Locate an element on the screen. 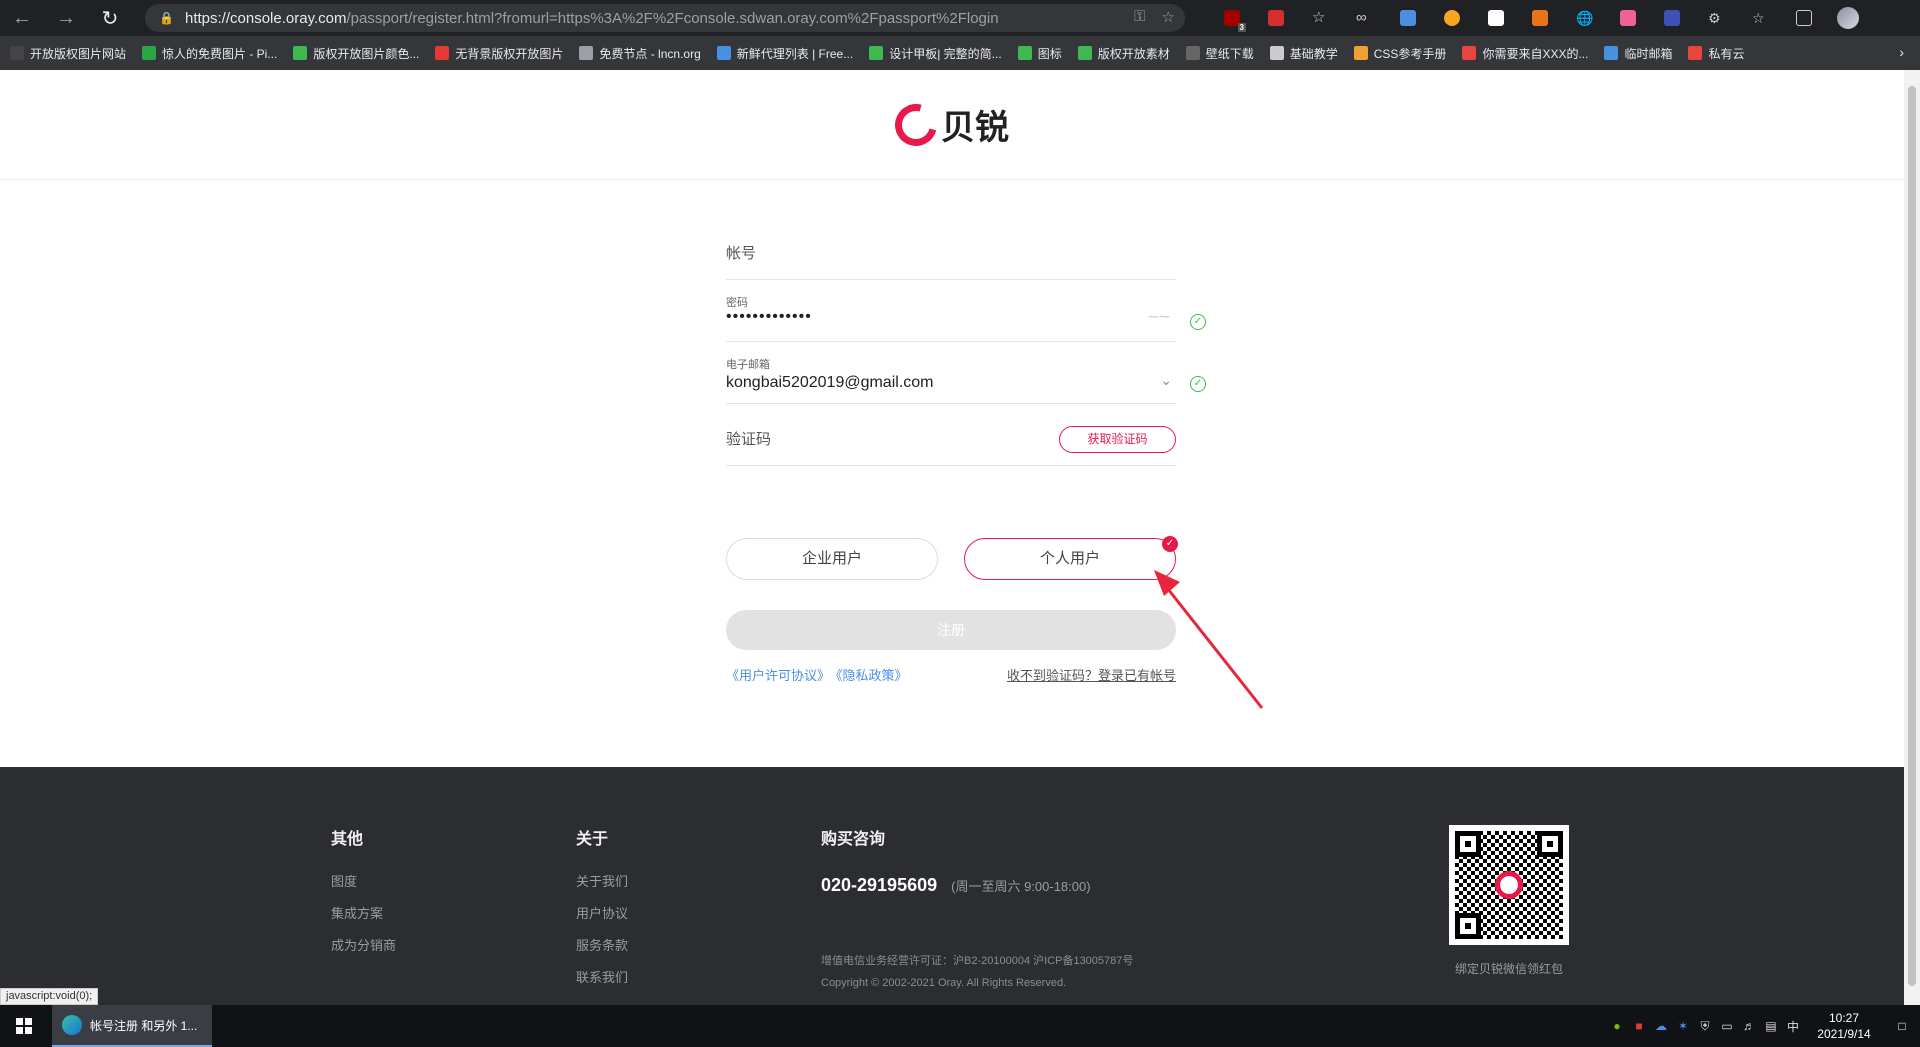 The width and height of the screenshot is (1920, 1047). vpn-tray-icon: ■ is located at coordinates (1639, 1026).